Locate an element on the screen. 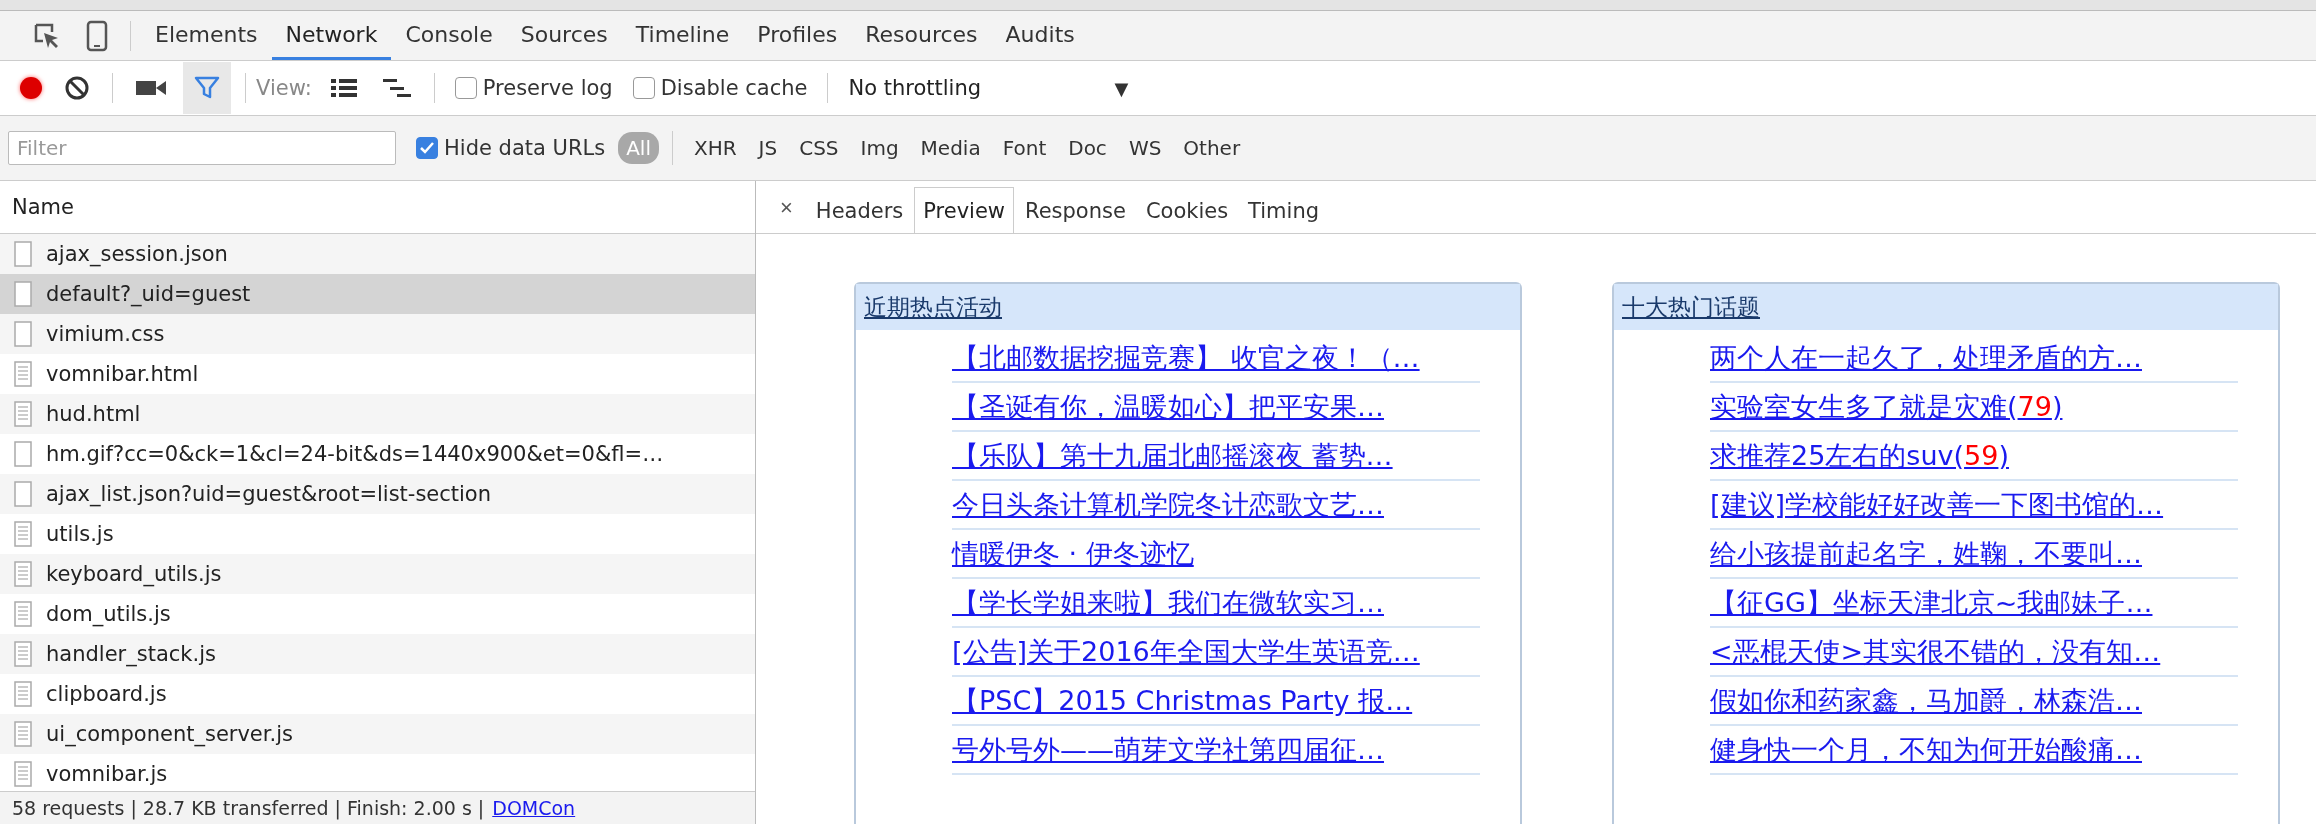  type-filter: WS is located at coordinates (1145, 148).